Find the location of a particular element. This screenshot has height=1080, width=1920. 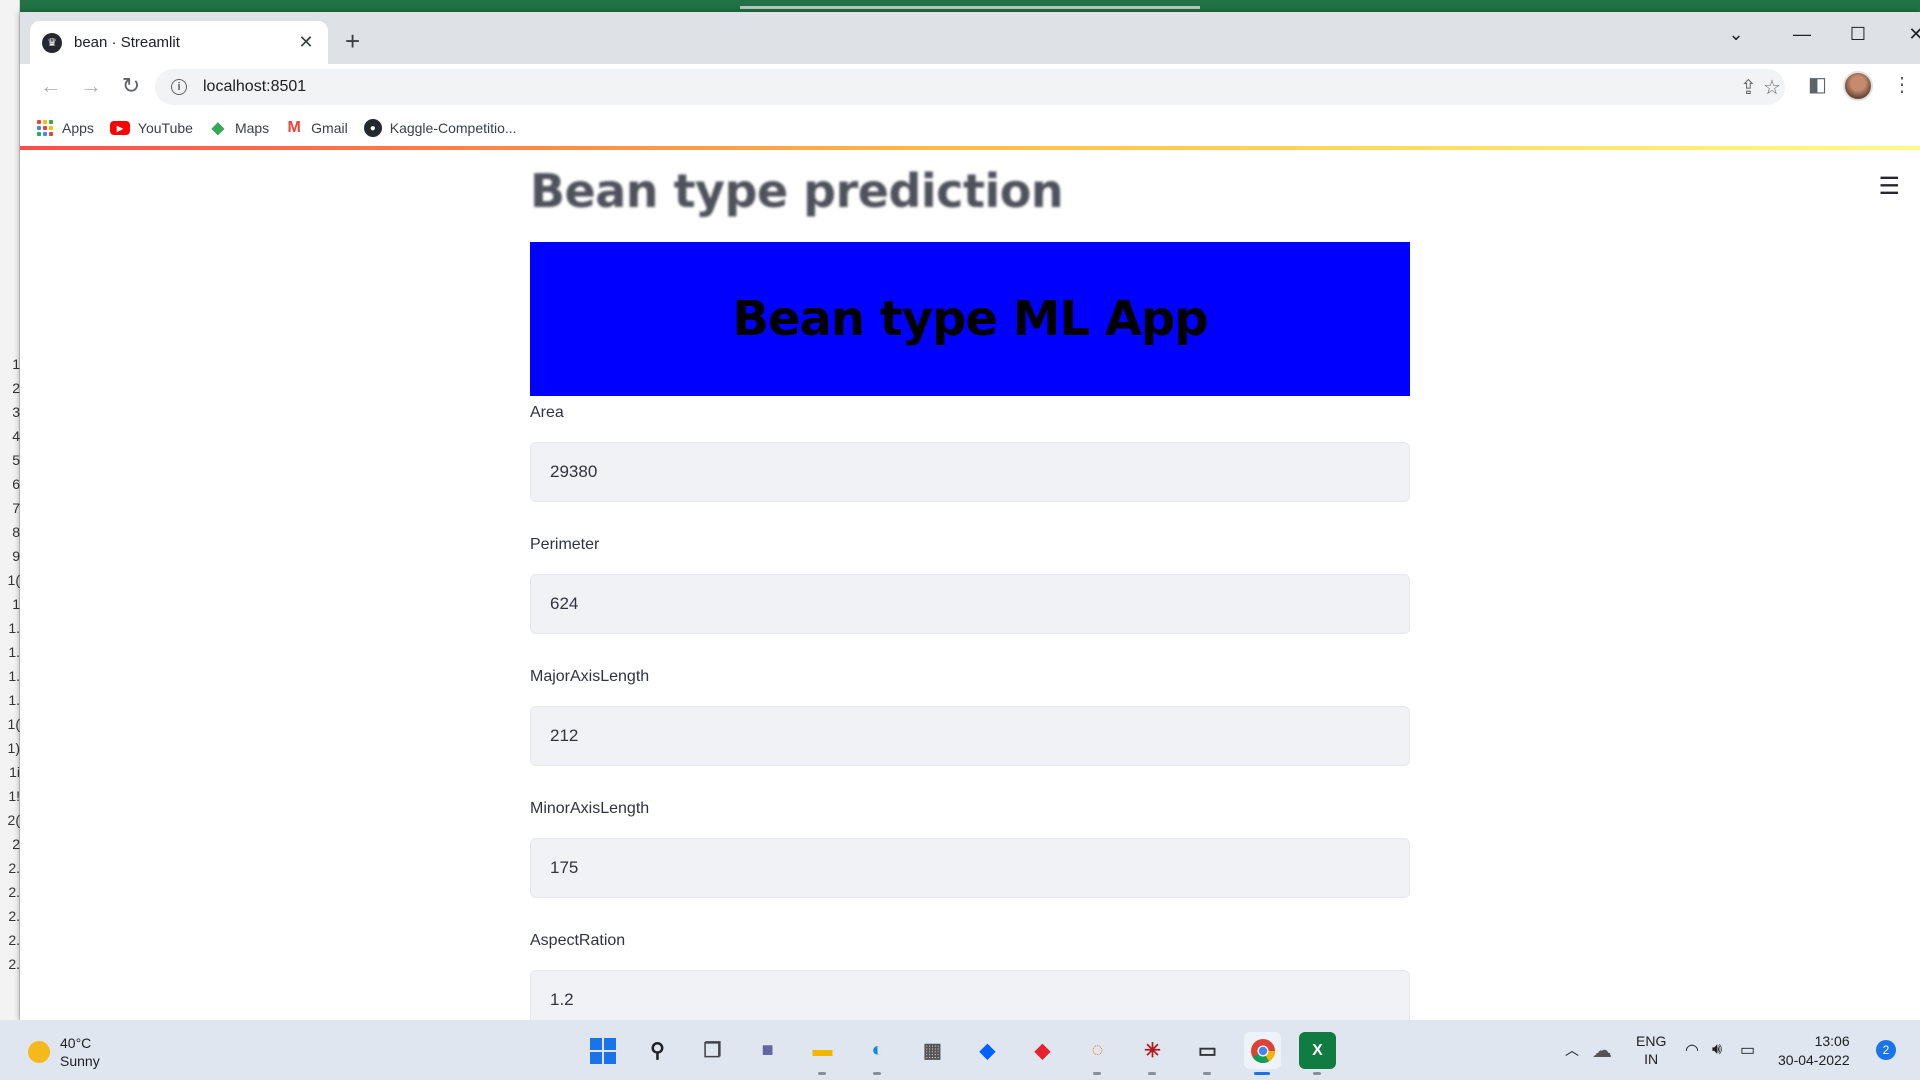

weather-widget: 40°C Sunny is located at coordinates (64, 1052).